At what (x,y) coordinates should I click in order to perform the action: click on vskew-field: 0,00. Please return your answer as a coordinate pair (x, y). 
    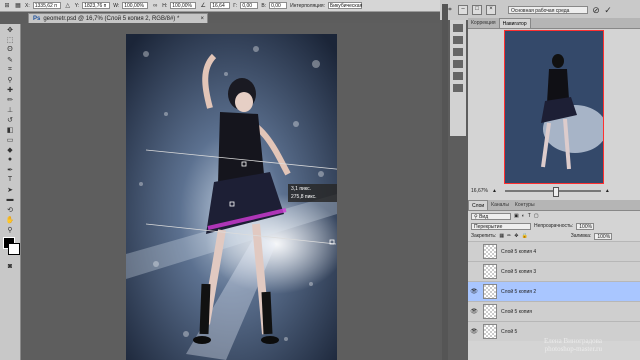
    Looking at the image, I should click on (278, 5).